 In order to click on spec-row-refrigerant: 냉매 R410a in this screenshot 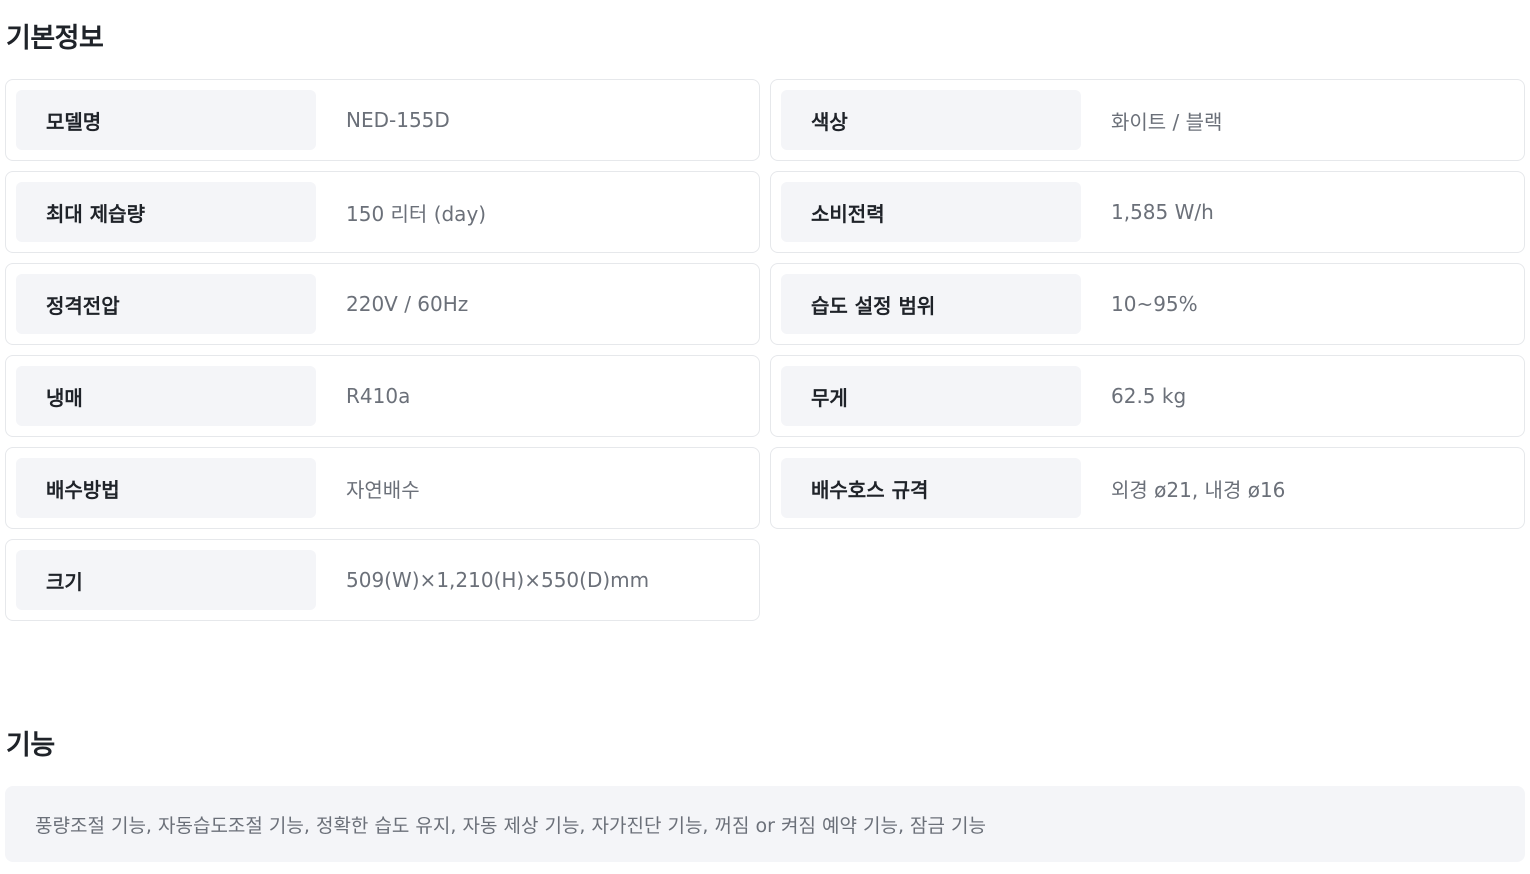, I will do `click(382, 396)`.